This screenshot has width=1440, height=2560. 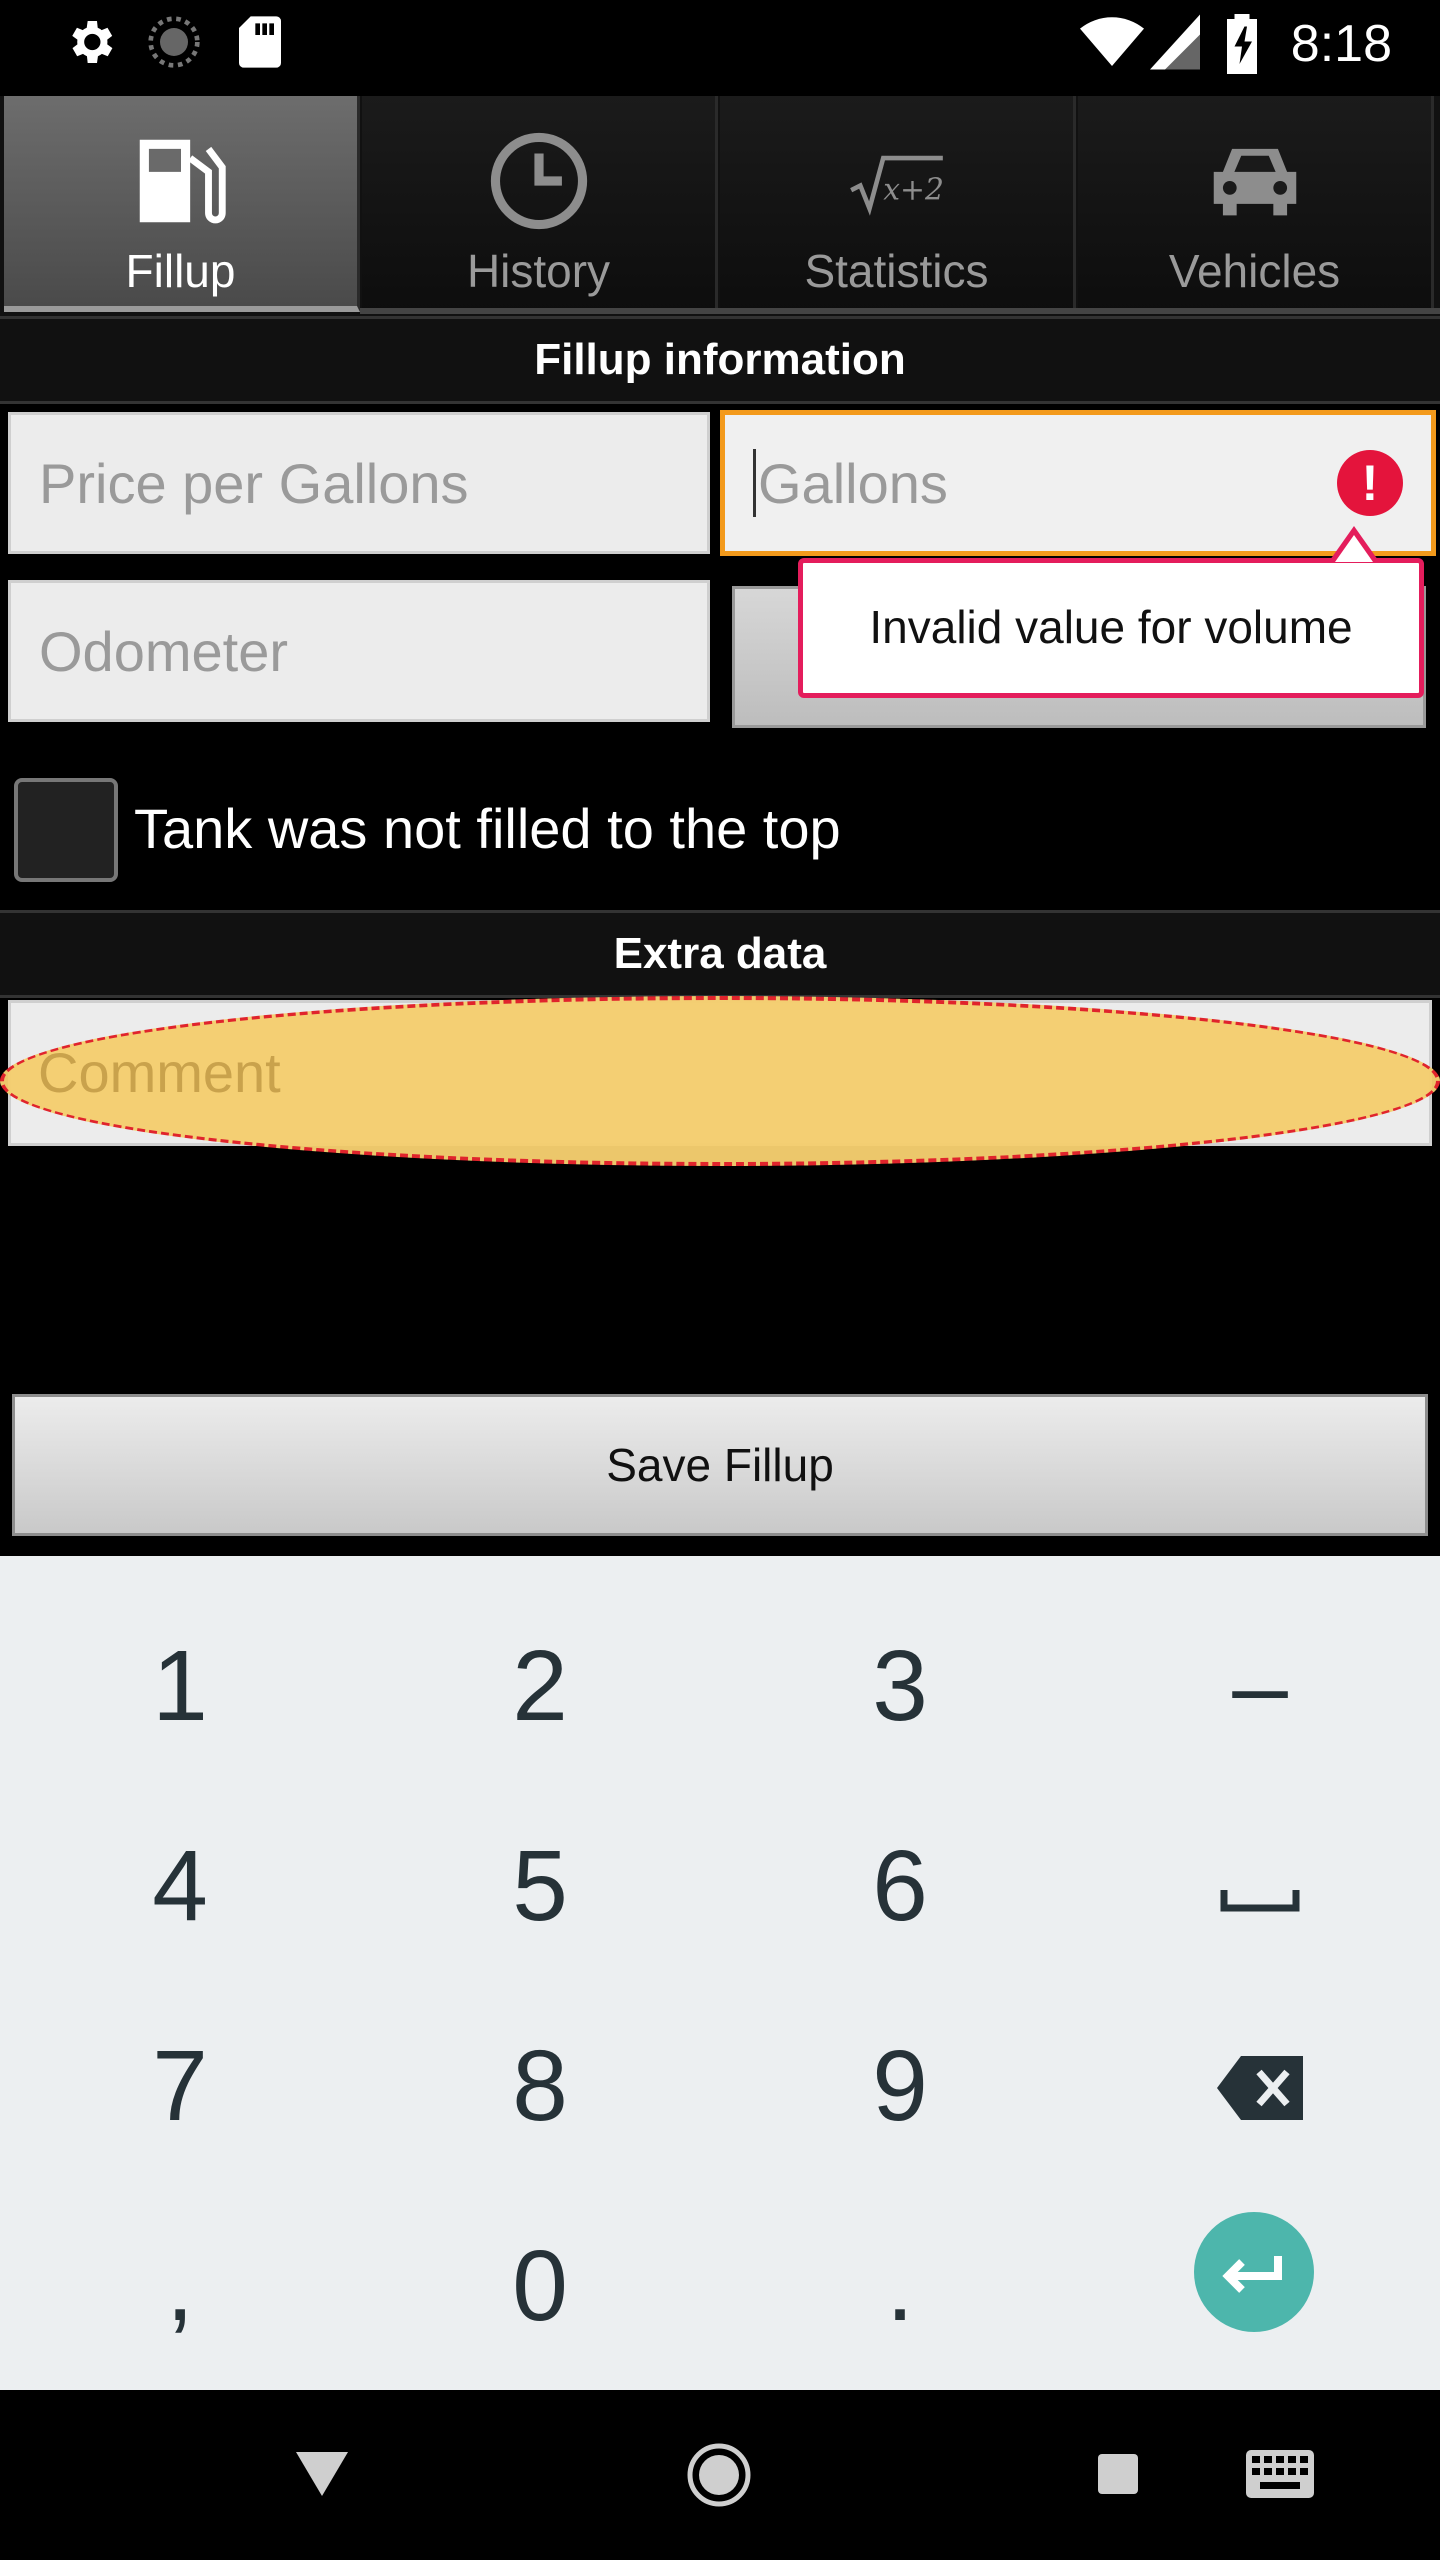 What do you see at coordinates (720, 44) in the screenshot?
I see `status-bar: 8:18` at bounding box center [720, 44].